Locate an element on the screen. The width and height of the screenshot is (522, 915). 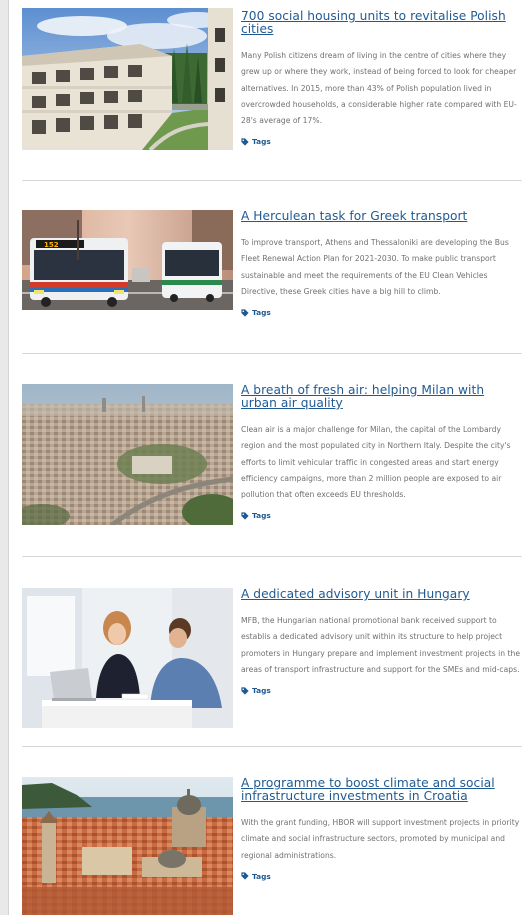
office-meeting-photo is located at coordinates (127, 658).